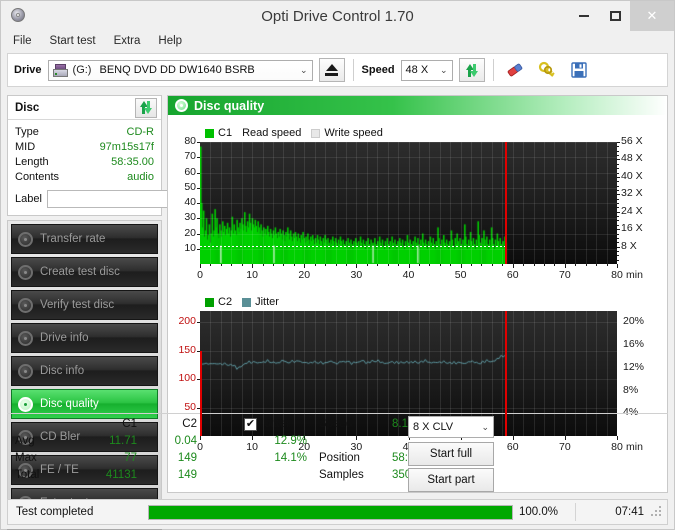  What do you see at coordinates (187, 321) in the screenshot?
I see `jitter-c2-tick-label: 200` at bounding box center [187, 321].